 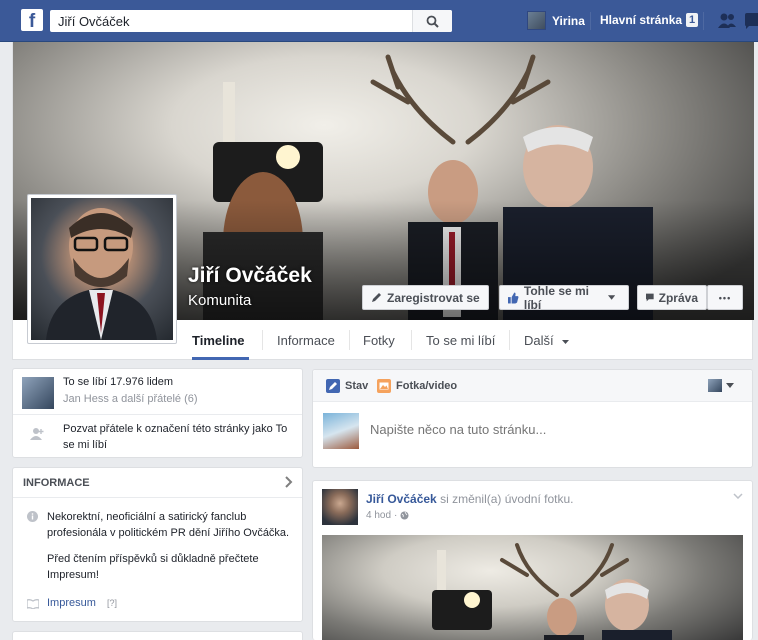 I want to click on post-cover-photo, so click(x=532, y=587).